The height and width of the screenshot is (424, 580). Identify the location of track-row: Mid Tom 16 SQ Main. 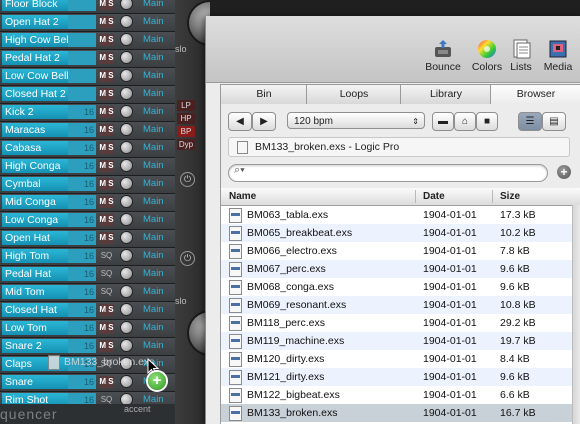
(87, 293).